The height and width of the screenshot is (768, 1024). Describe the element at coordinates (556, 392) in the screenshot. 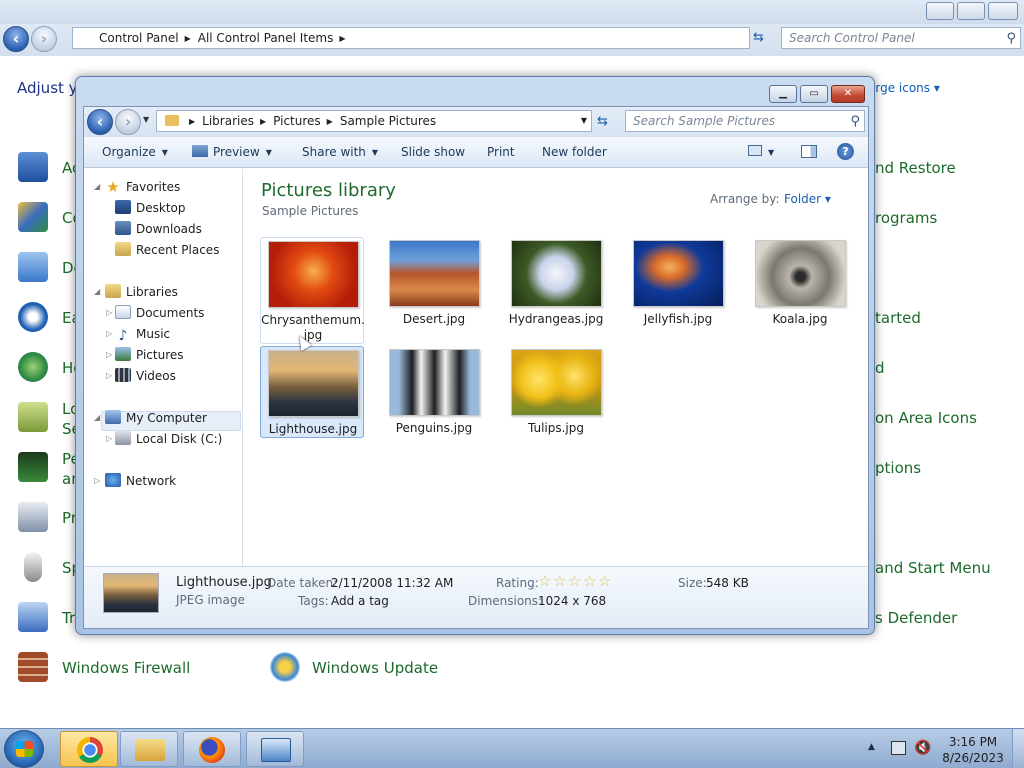

I see `file-thumbnail: Tulips.jpg` at that location.